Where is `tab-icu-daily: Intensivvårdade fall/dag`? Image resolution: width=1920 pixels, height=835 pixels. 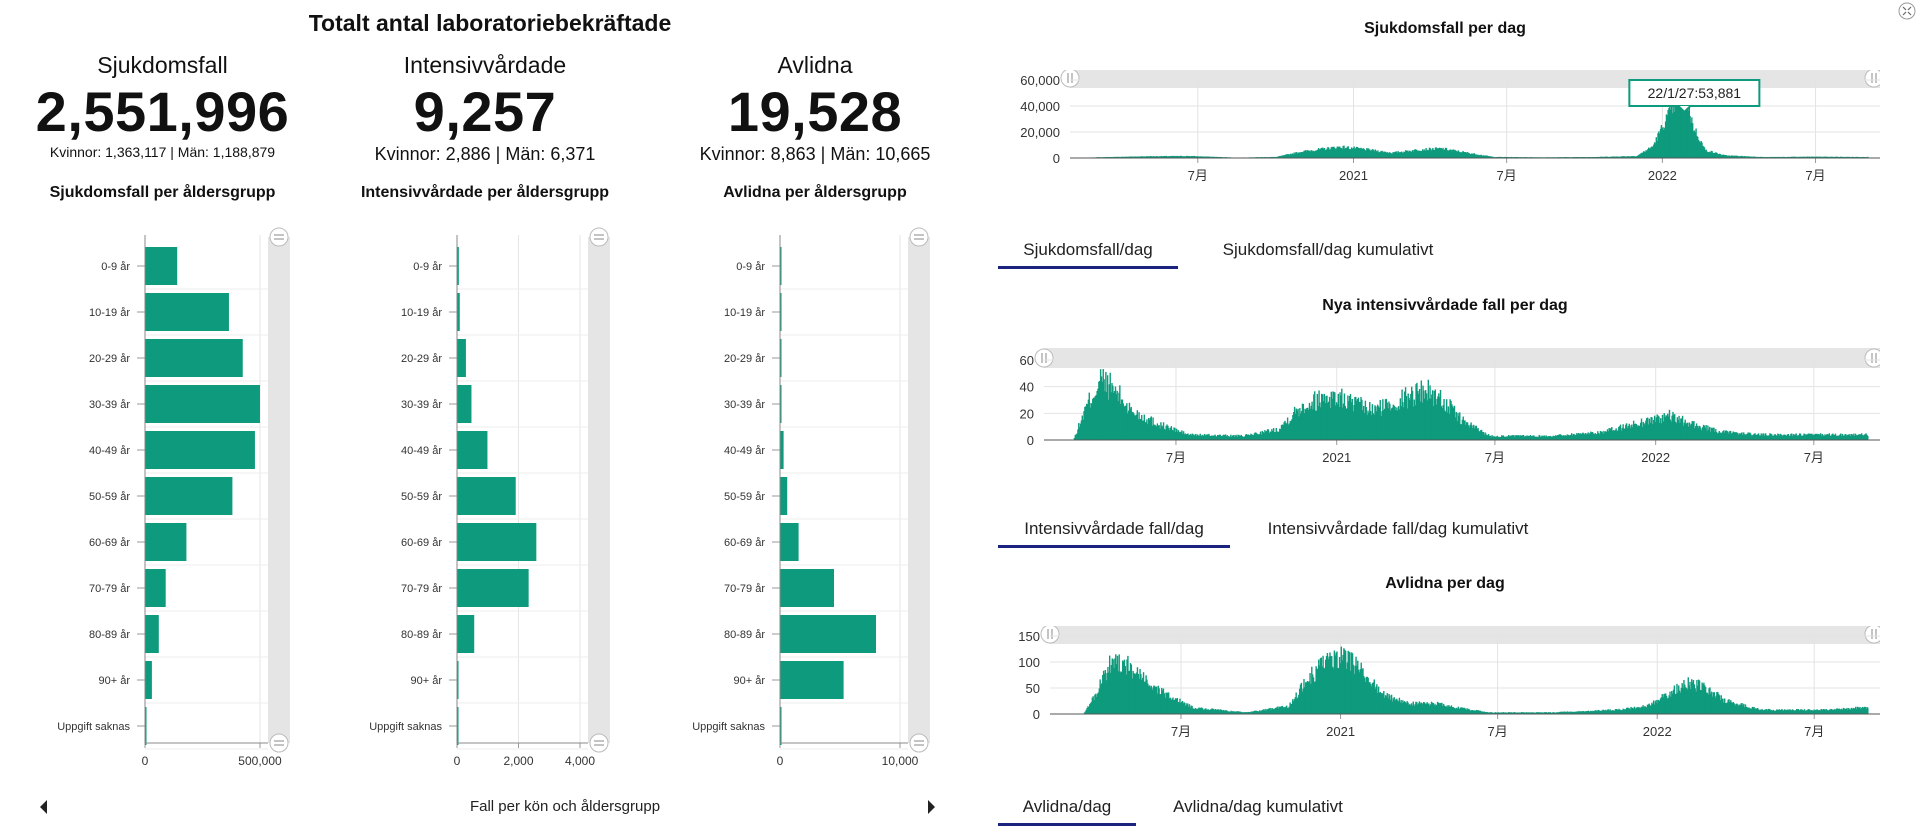 tab-icu-daily: Intensivvårdade fall/dag is located at coordinates (1114, 533).